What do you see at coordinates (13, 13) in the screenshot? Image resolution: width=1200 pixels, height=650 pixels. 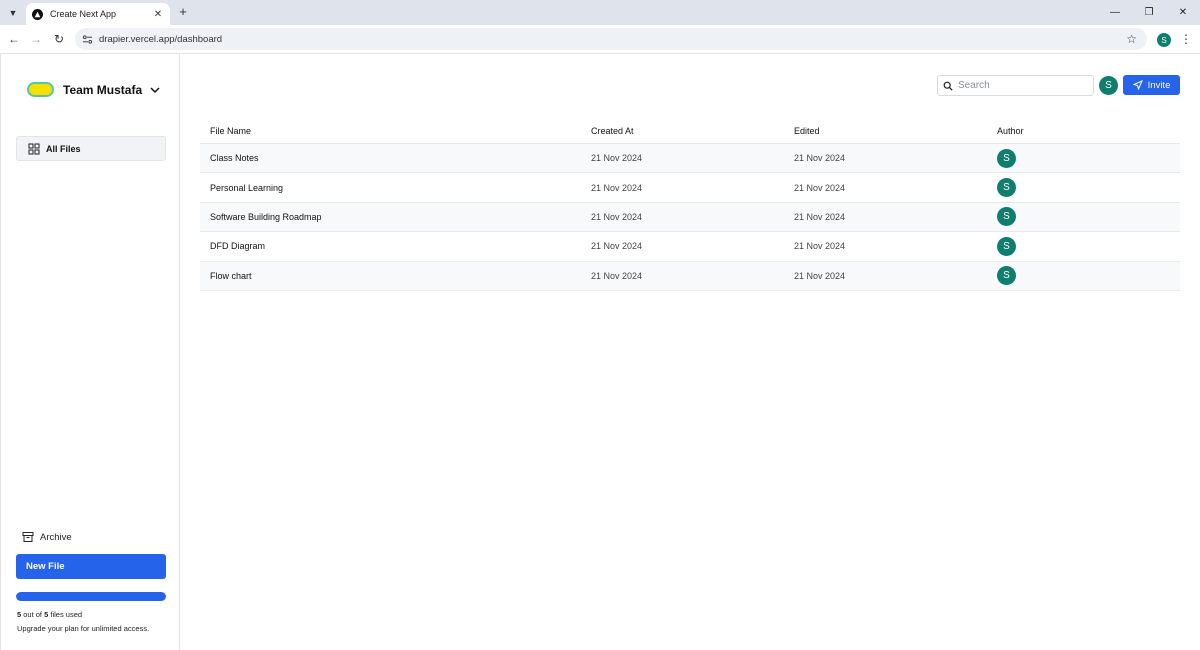 I see `tab-search-chevron-icon: ▼` at bounding box center [13, 13].